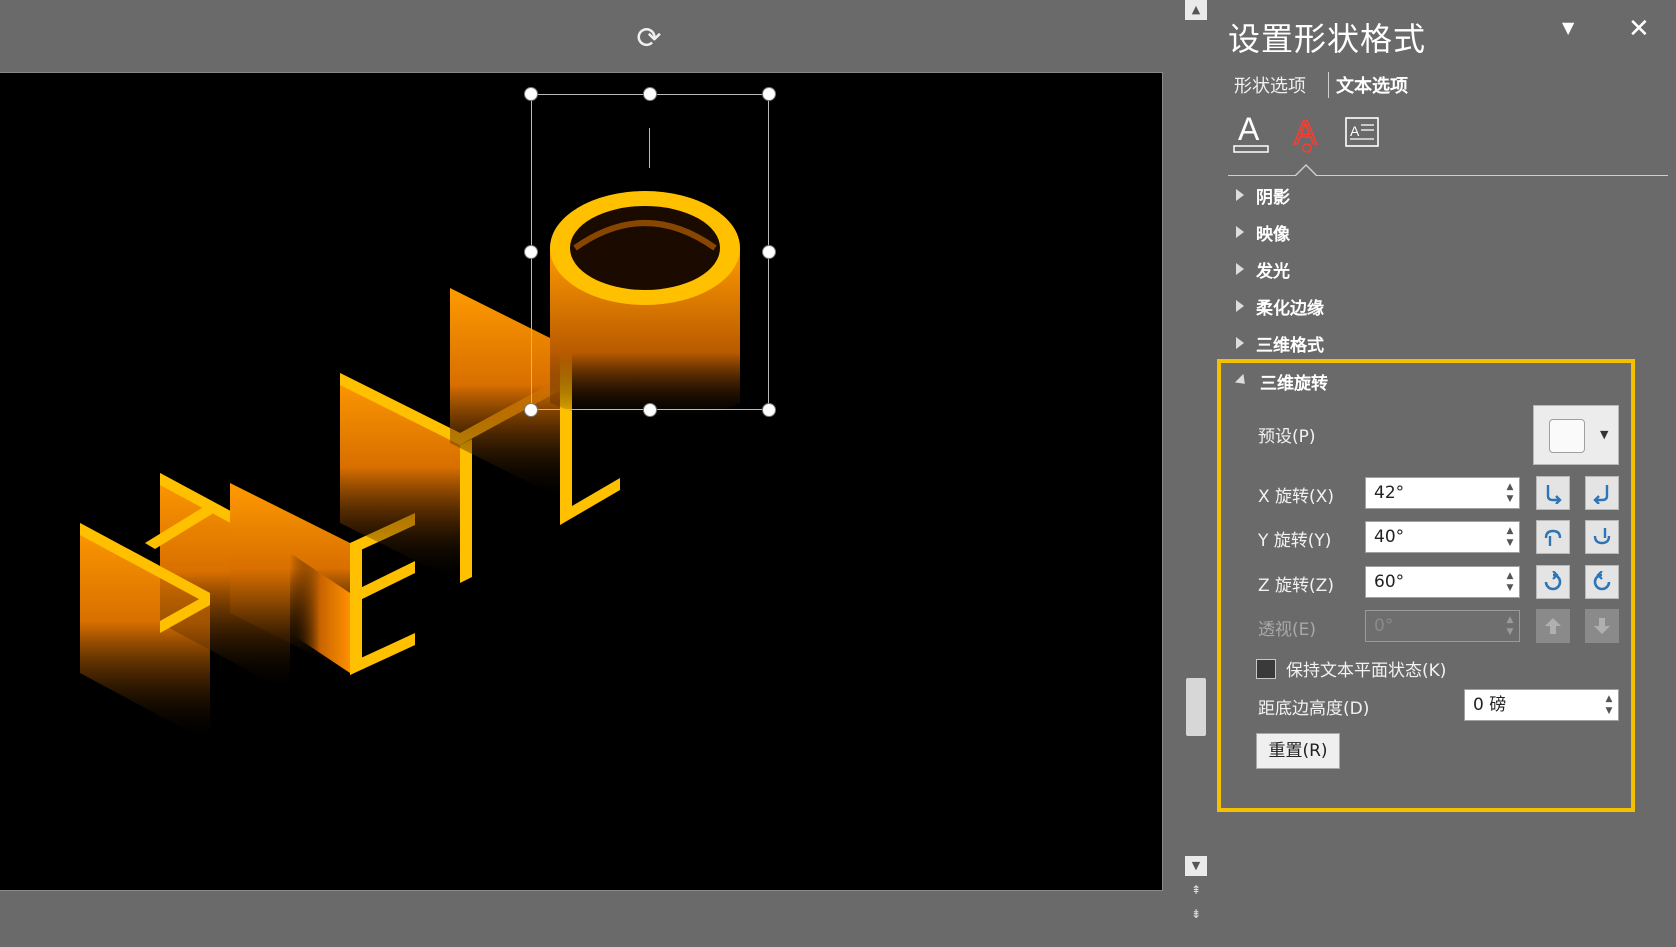  I want to click on tab-divider, so click(1328, 85).